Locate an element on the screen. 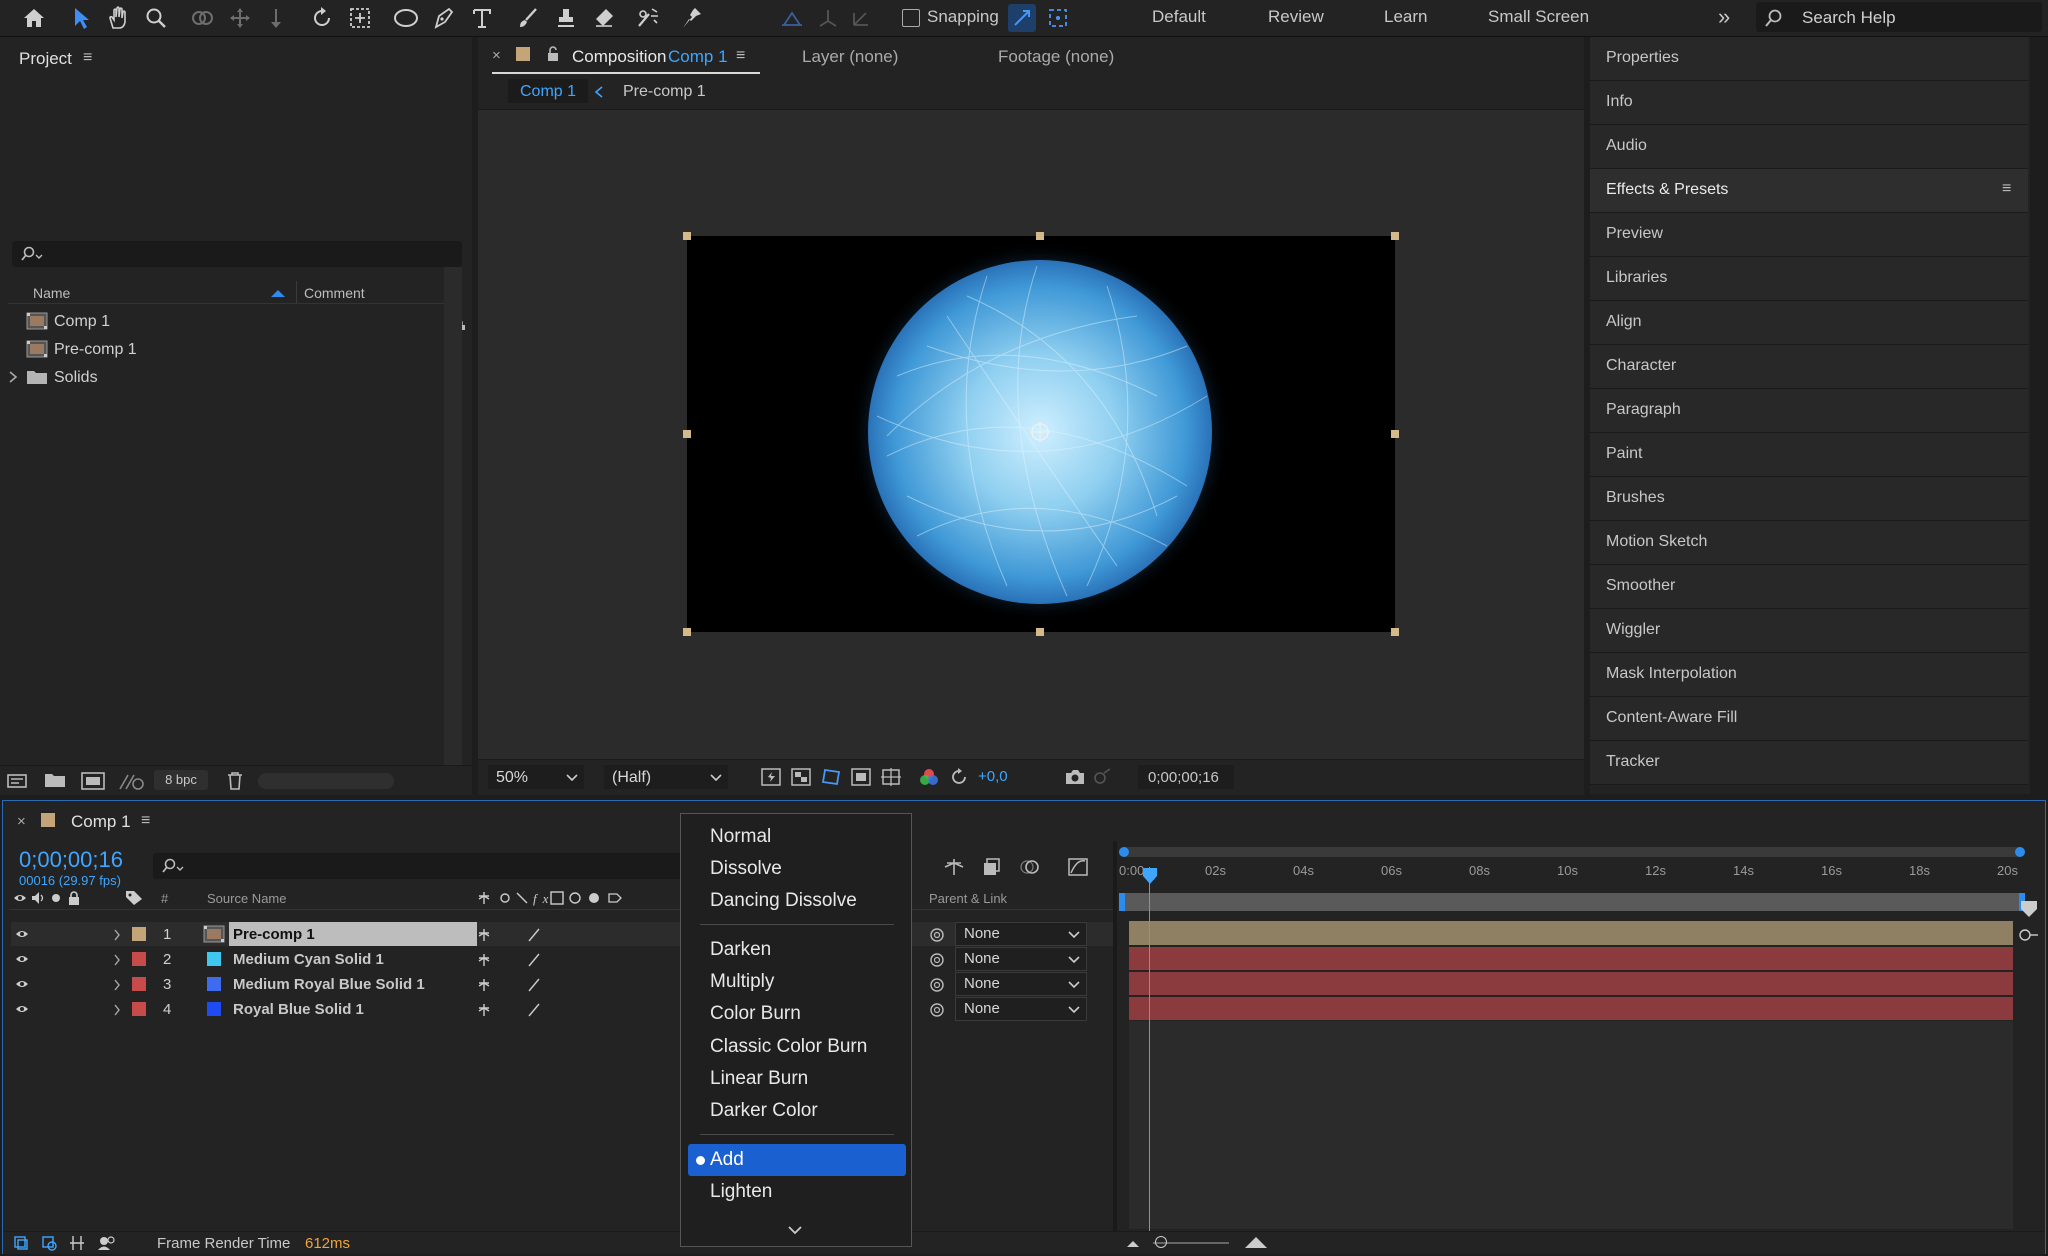 This screenshot has width=2048, height=1256. blend-mode-color-burn: Color Burn is located at coordinates (755, 1014).